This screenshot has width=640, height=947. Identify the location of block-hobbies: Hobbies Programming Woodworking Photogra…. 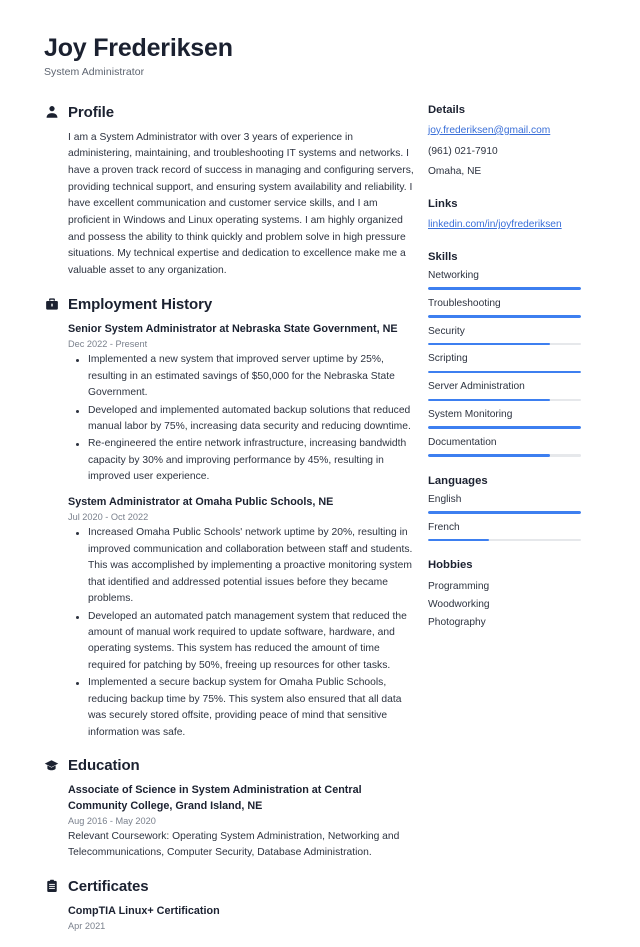
(519, 595).